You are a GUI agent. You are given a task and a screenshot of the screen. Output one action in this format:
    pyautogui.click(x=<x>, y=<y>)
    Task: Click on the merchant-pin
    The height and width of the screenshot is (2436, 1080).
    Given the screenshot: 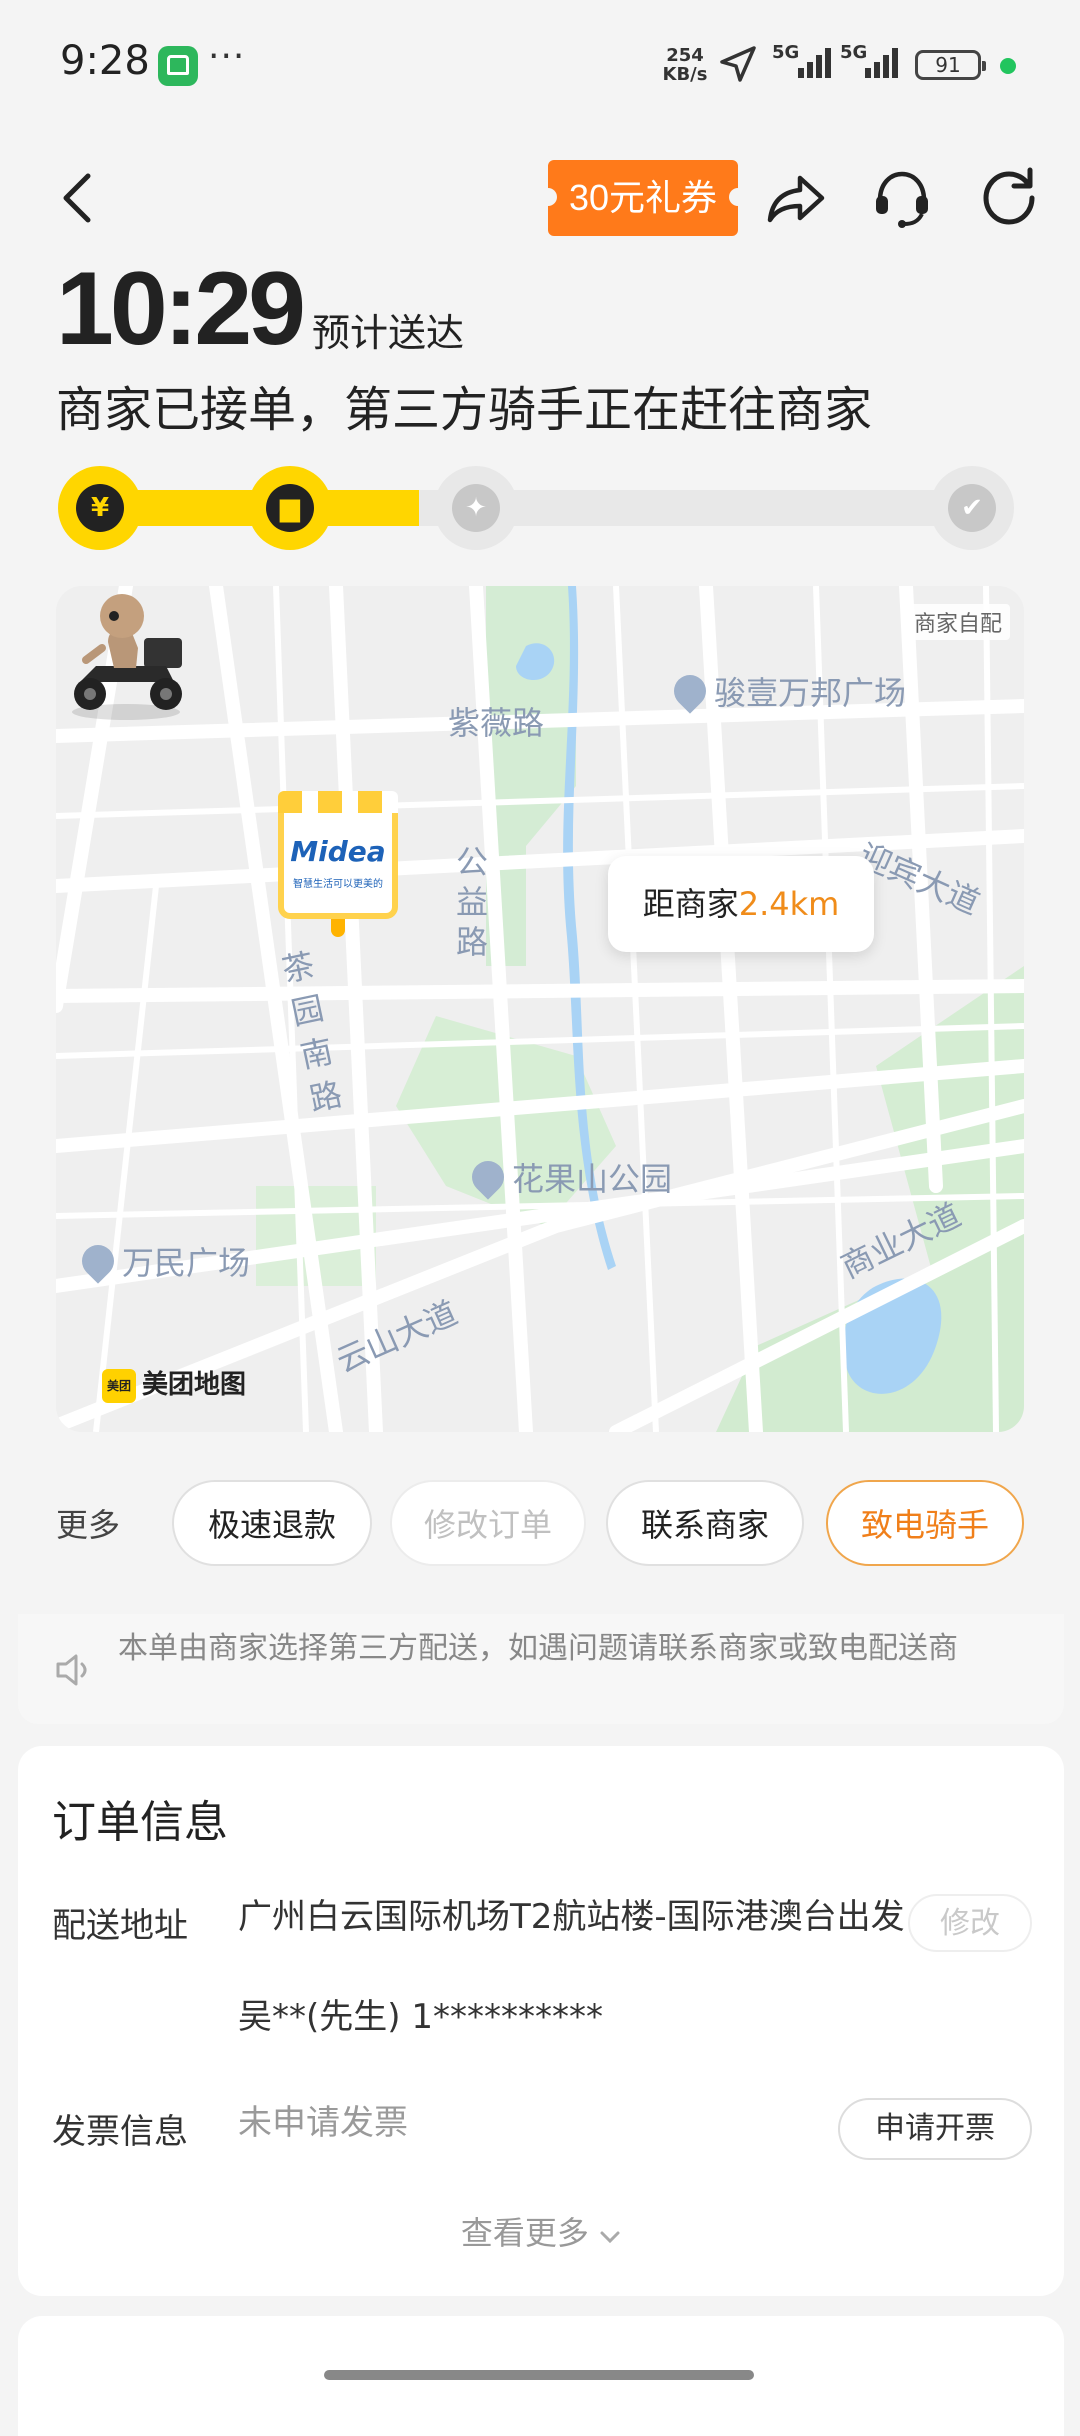 What is the action you would take?
    pyautogui.click(x=338, y=928)
    